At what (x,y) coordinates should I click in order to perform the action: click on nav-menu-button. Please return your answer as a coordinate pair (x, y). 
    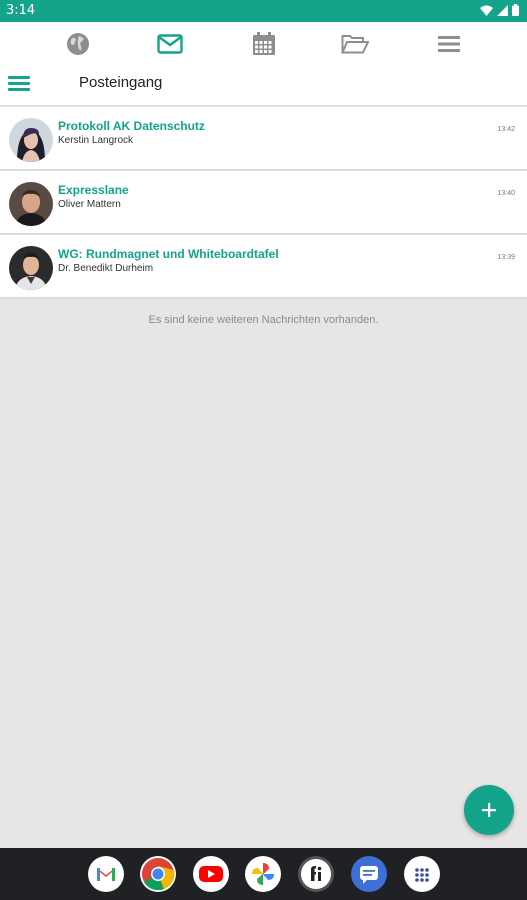
    Looking at the image, I should click on (449, 44).